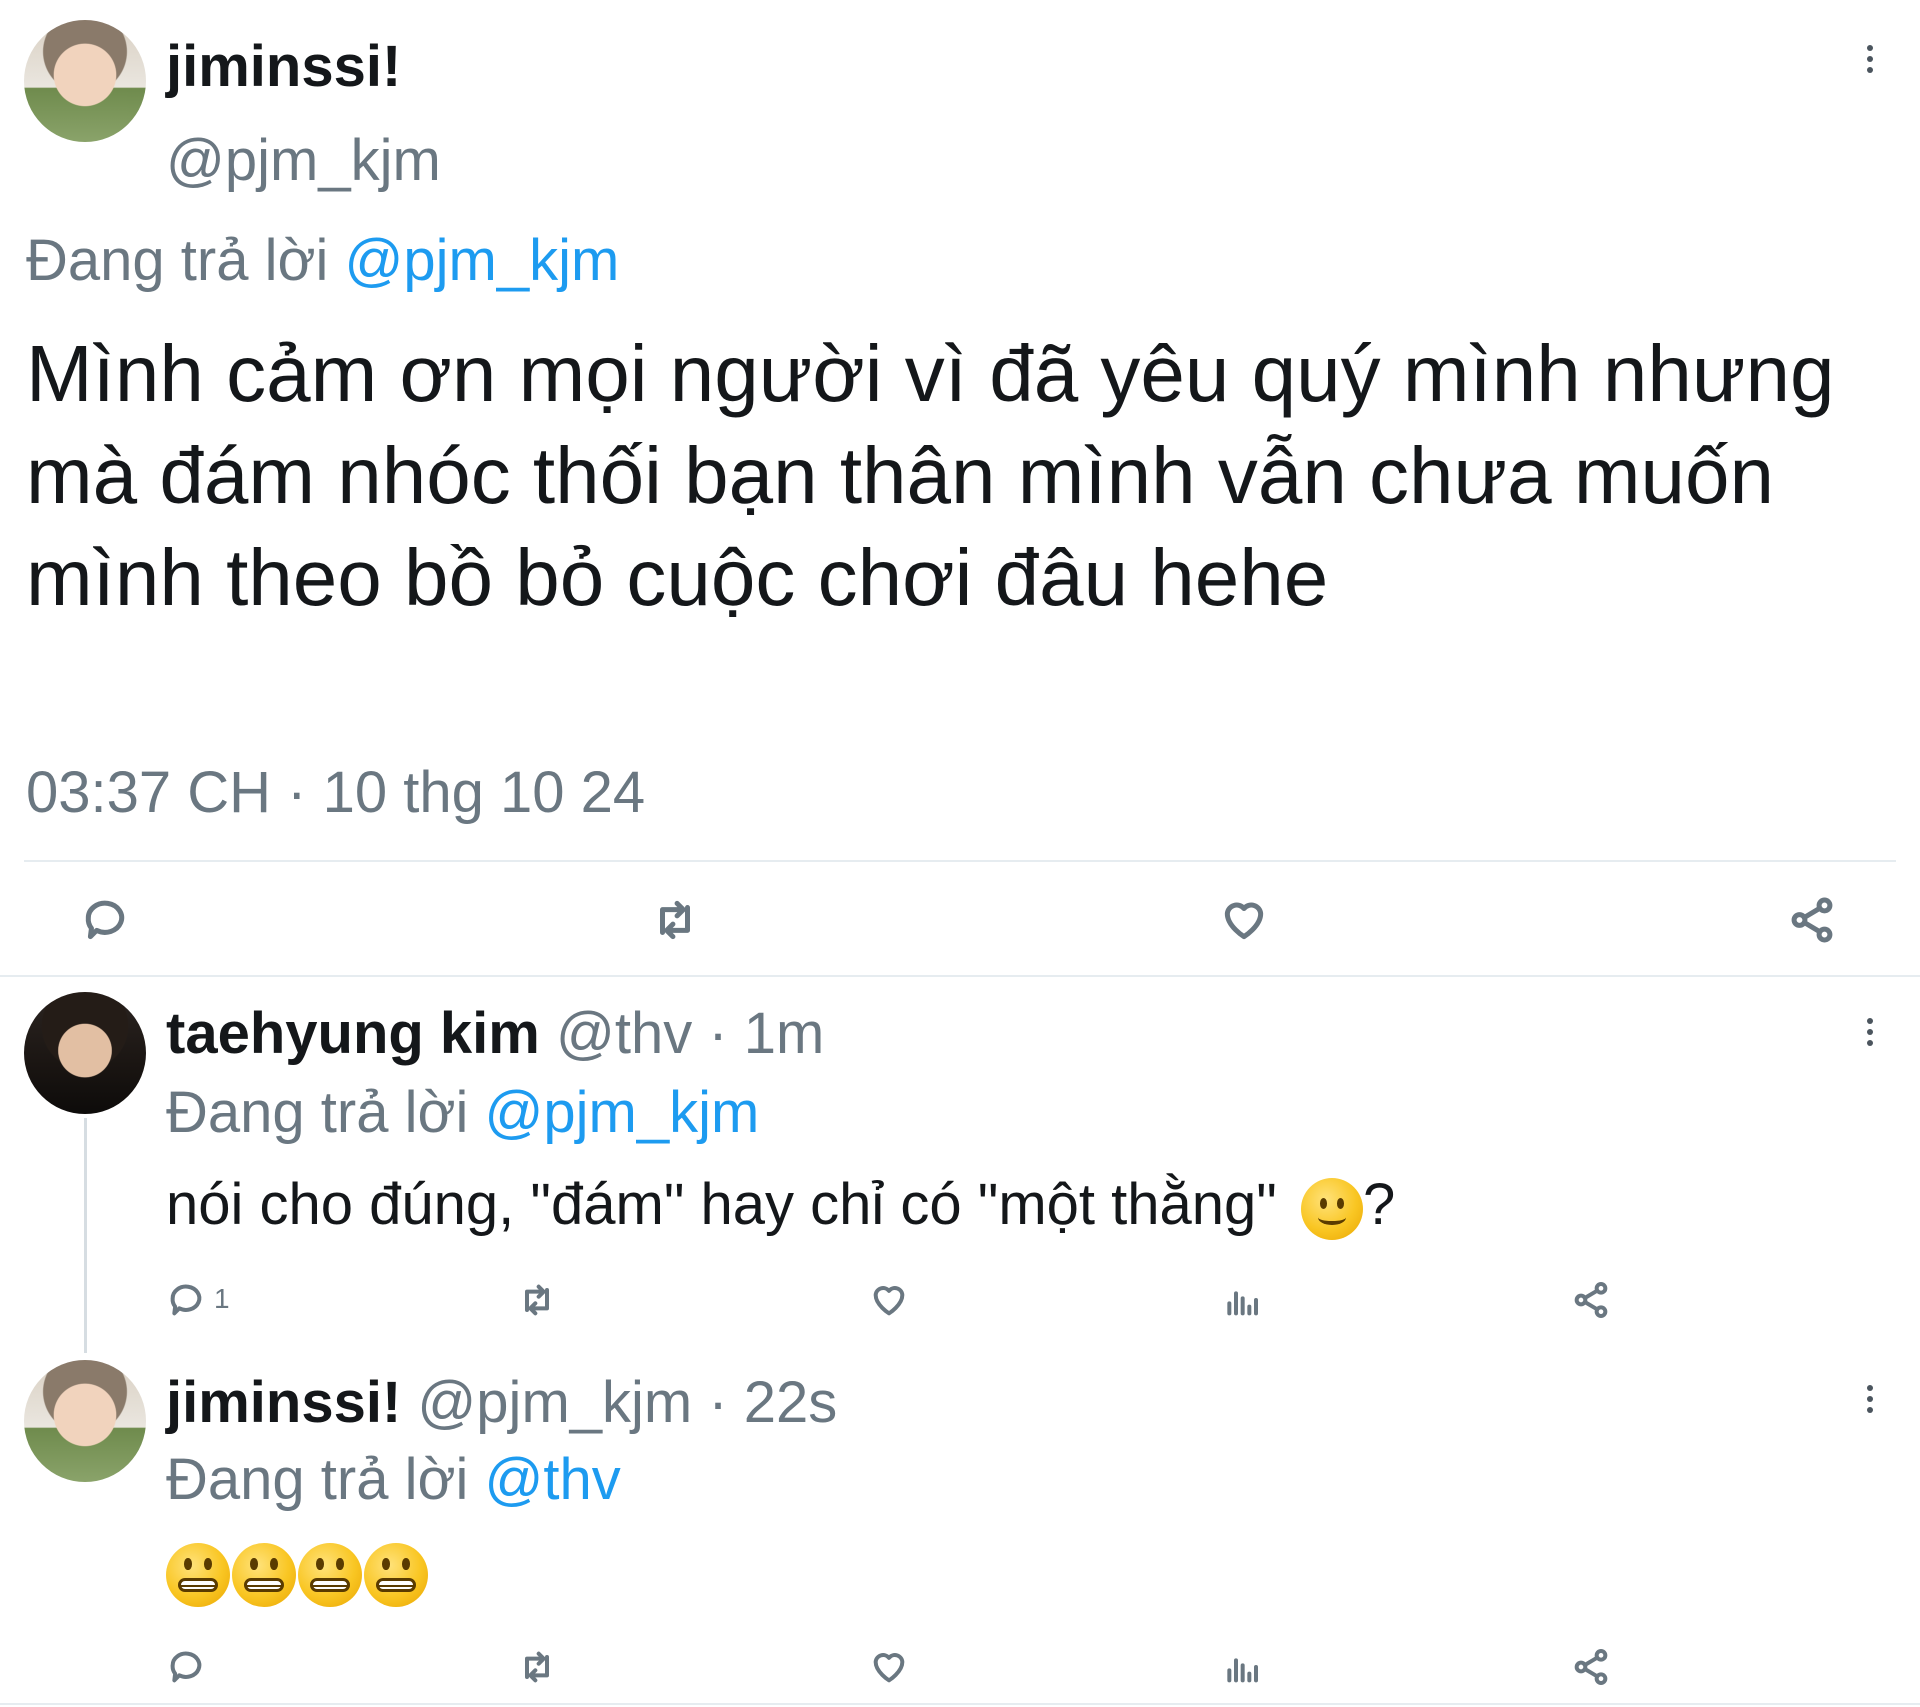 The width and height of the screenshot is (1920, 1707). I want to click on replying-to: Đang trả lời @thv, so click(393, 1480).